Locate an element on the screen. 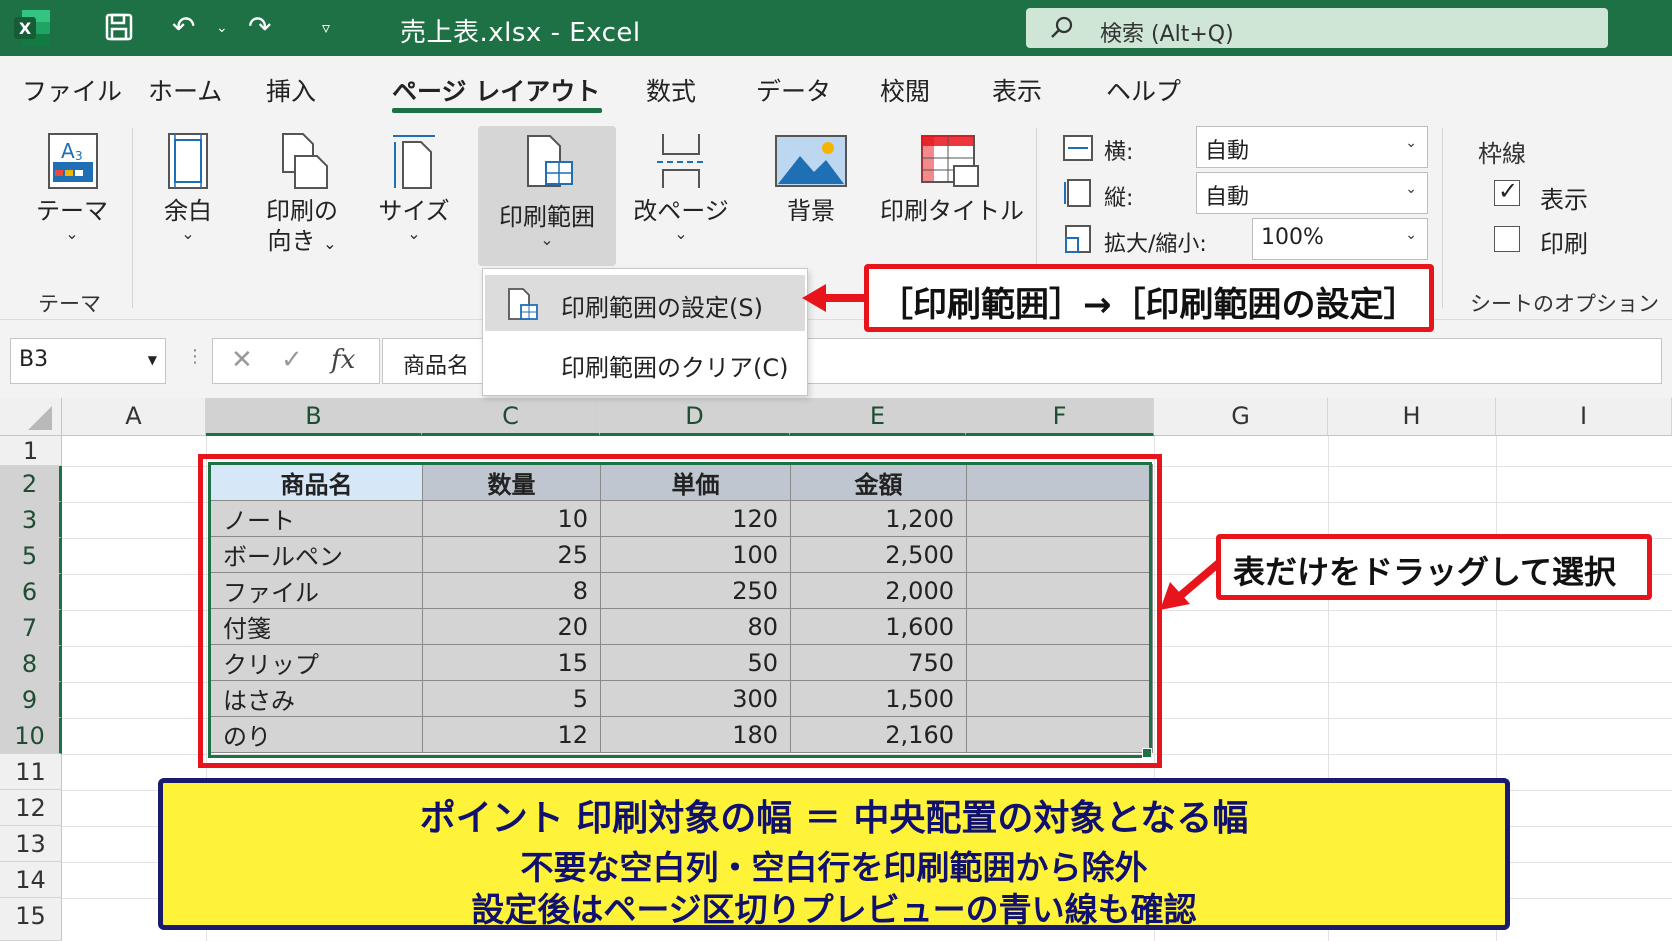 Image resolution: width=1672 pixels, height=941 pixels. checkmark-icon: ✓ is located at coordinates (1508, 191).